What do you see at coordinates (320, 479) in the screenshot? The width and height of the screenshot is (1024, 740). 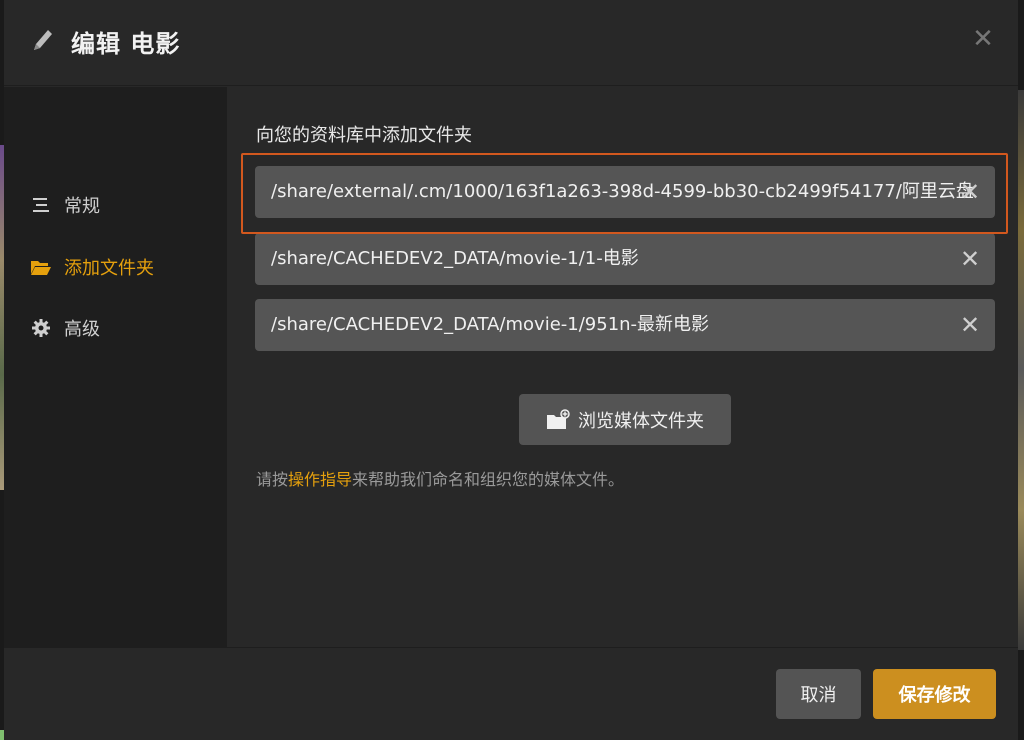 I see `help-guide-link: 操作指导` at bounding box center [320, 479].